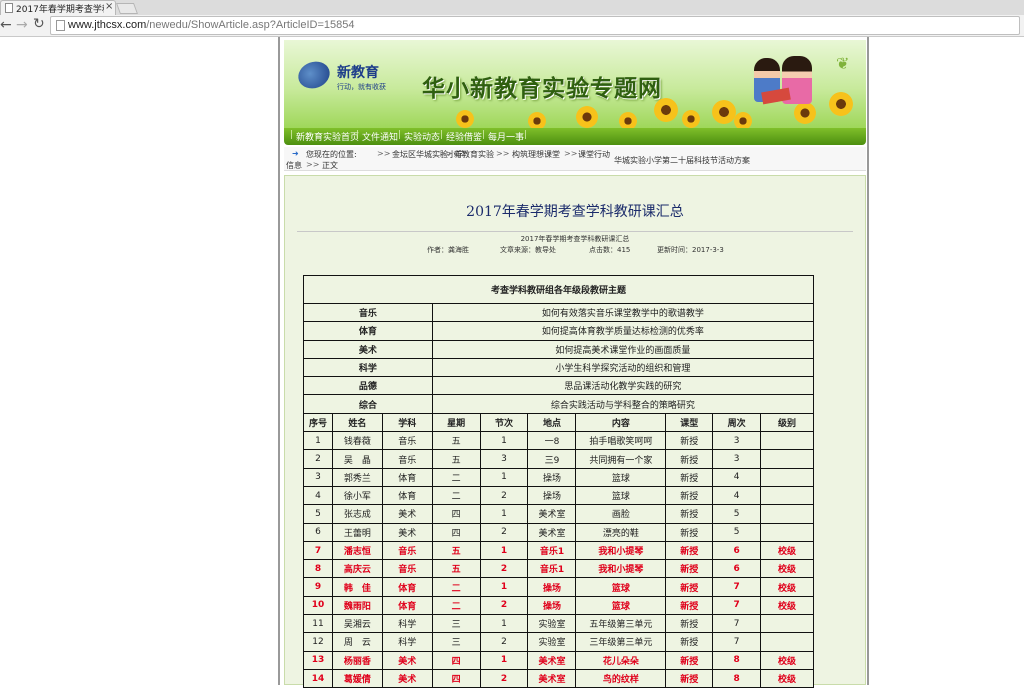 The height and width of the screenshot is (688, 1024). What do you see at coordinates (558, 569) in the screenshot?
I see `table-row: 8 高庆云 音乐五 2 音乐1 我和小提琴 新授 6 校级` at bounding box center [558, 569].